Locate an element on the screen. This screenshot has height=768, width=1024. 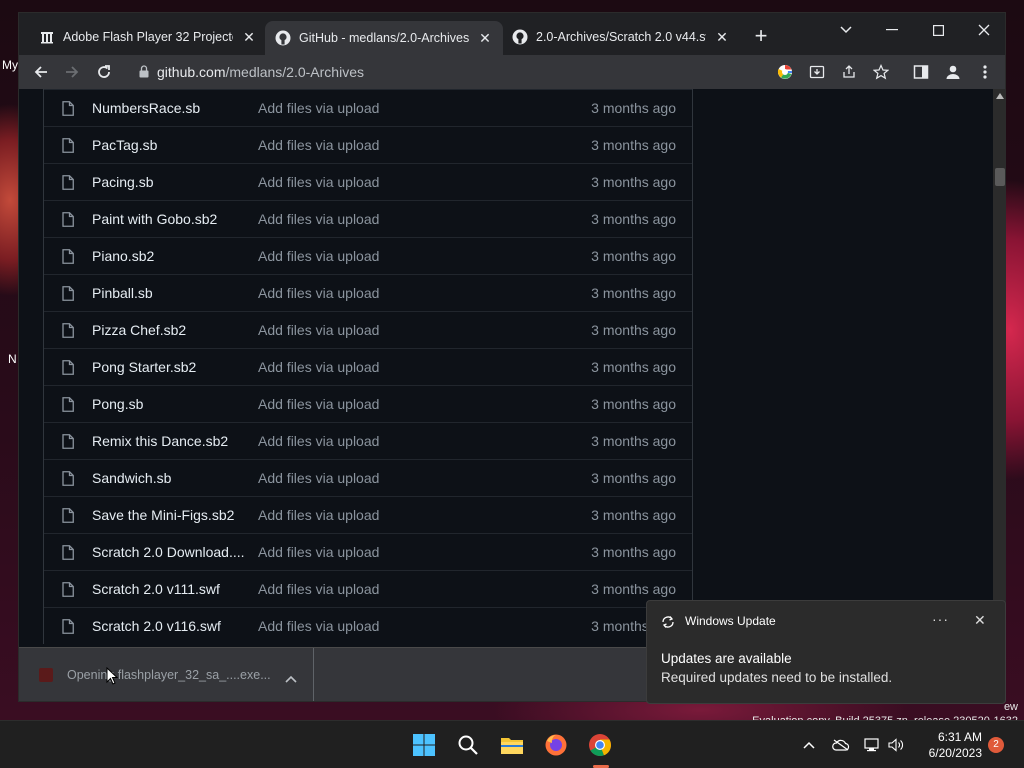
lock-icon is located at coordinates (144, 73).